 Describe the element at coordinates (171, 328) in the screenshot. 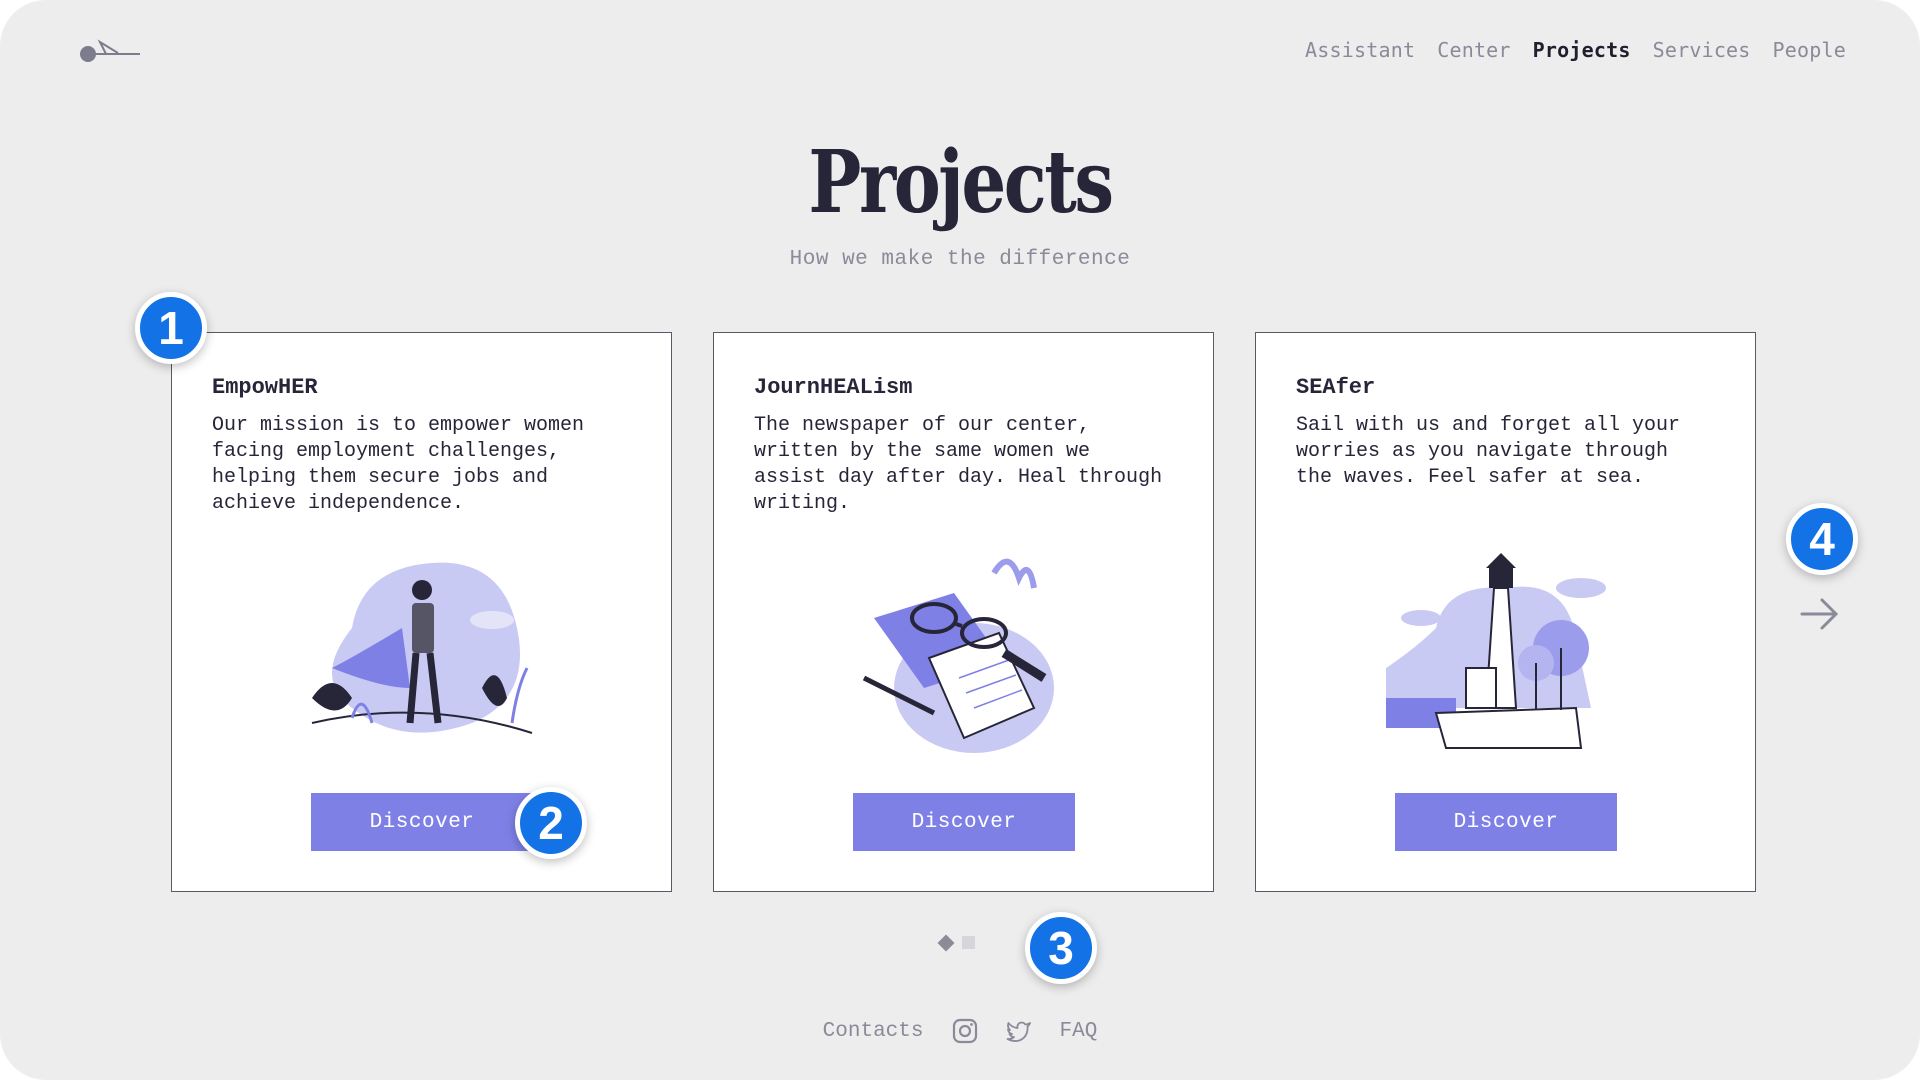

I see `step-badge-1: 1` at that location.